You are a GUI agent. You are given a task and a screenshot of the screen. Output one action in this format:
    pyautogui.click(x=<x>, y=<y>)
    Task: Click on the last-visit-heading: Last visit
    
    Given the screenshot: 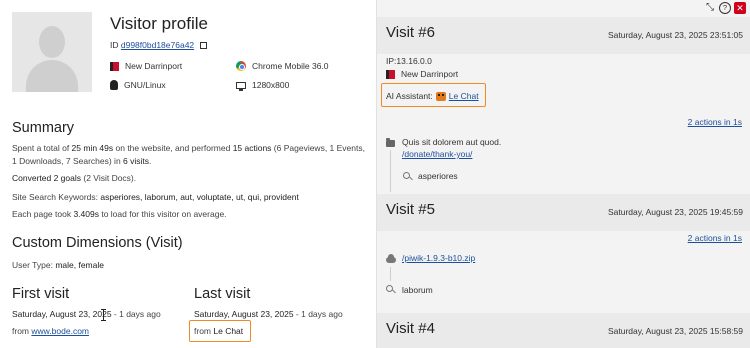 What is the action you would take?
    pyautogui.click(x=222, y=294)
    